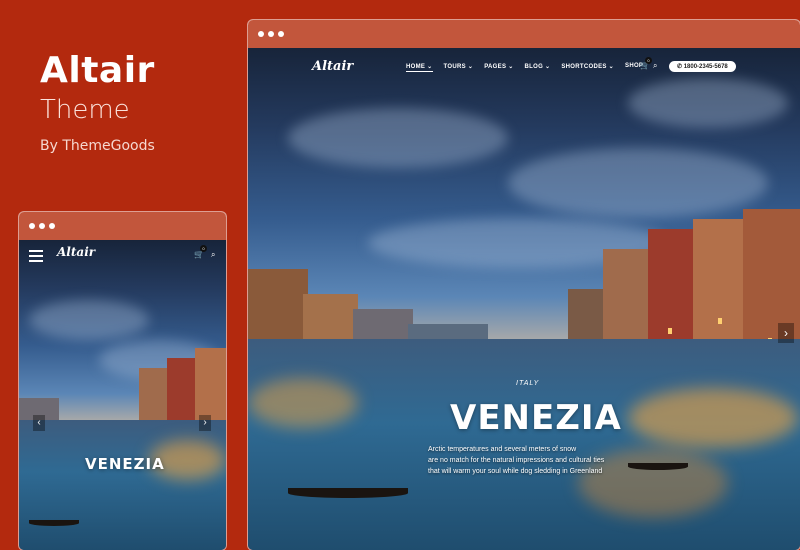 Image resolution: width=800 pixels, height=550 pixels. What do you see at coordinates (39, 423) in the screenshot?
I see `chevron-left-icon: ‹` at bounding box center [39, 423].